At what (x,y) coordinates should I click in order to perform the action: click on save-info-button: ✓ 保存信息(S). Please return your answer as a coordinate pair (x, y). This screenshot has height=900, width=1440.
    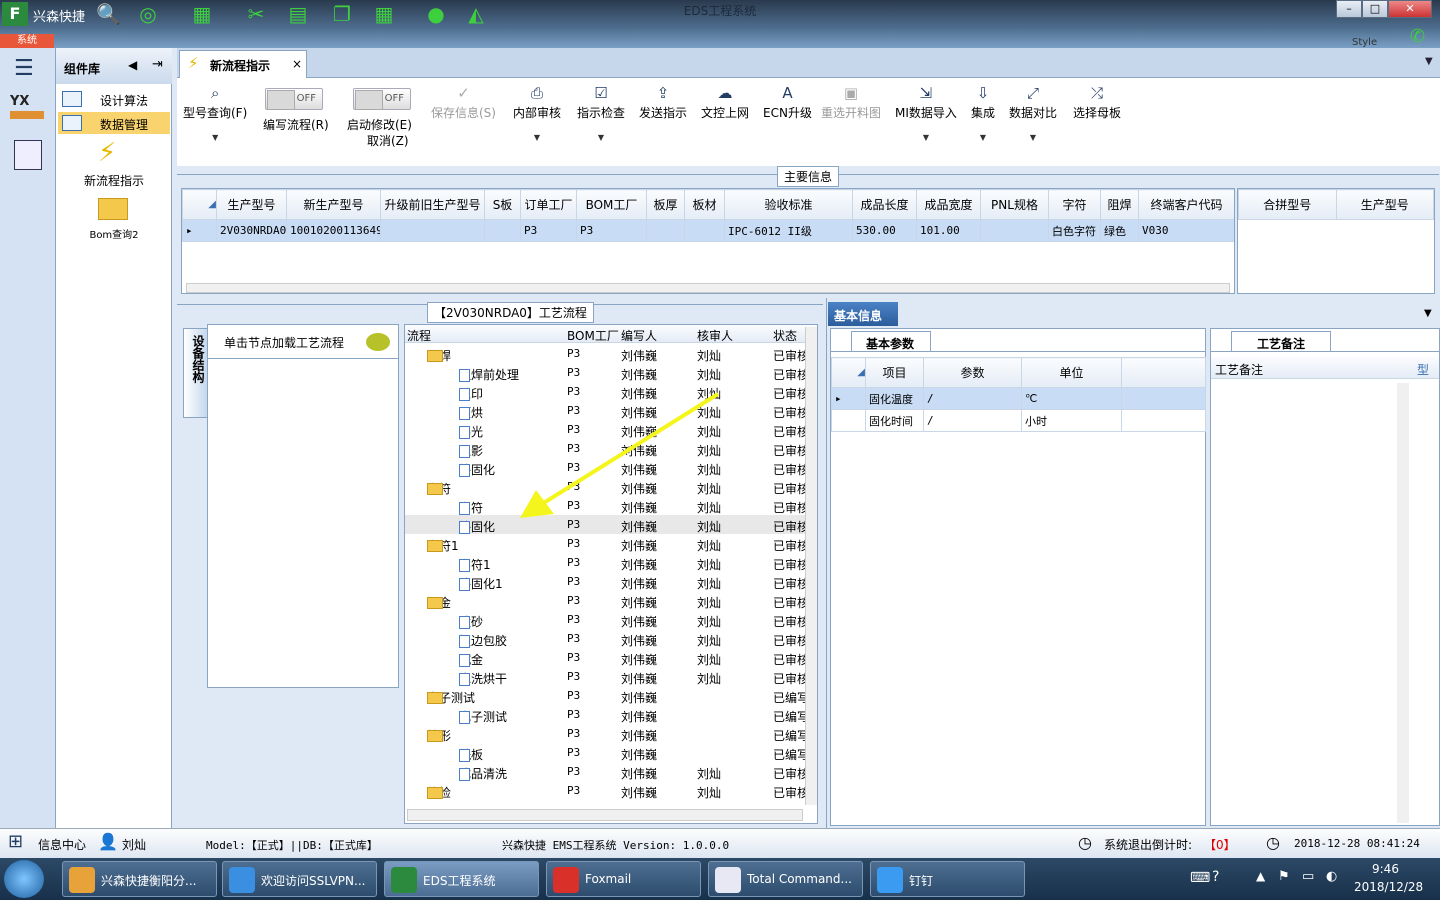
    Looking at the image, I should click on (463, 101).